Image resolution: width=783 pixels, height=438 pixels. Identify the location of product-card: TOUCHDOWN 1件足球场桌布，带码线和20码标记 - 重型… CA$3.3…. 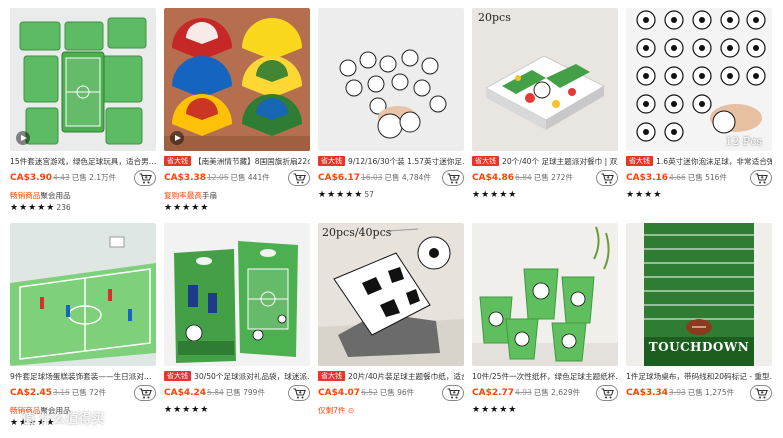
(699, 330).